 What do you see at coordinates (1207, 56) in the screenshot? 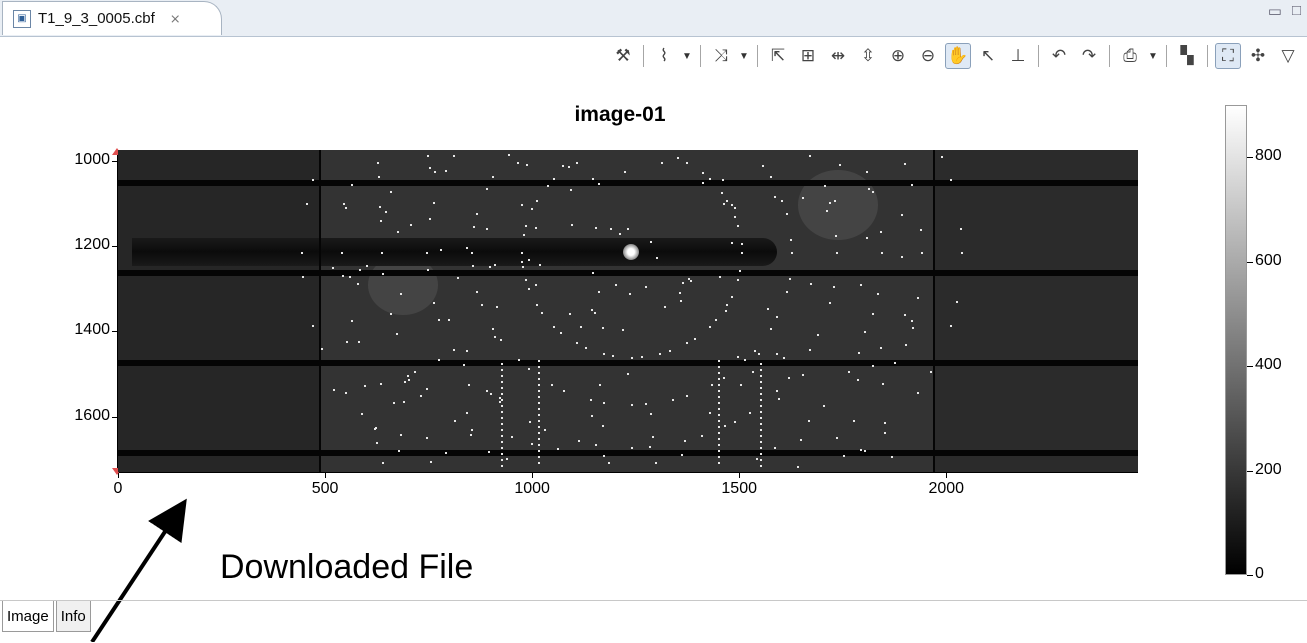
I see `toolbar-separator` at bounding box center [1207, 56].